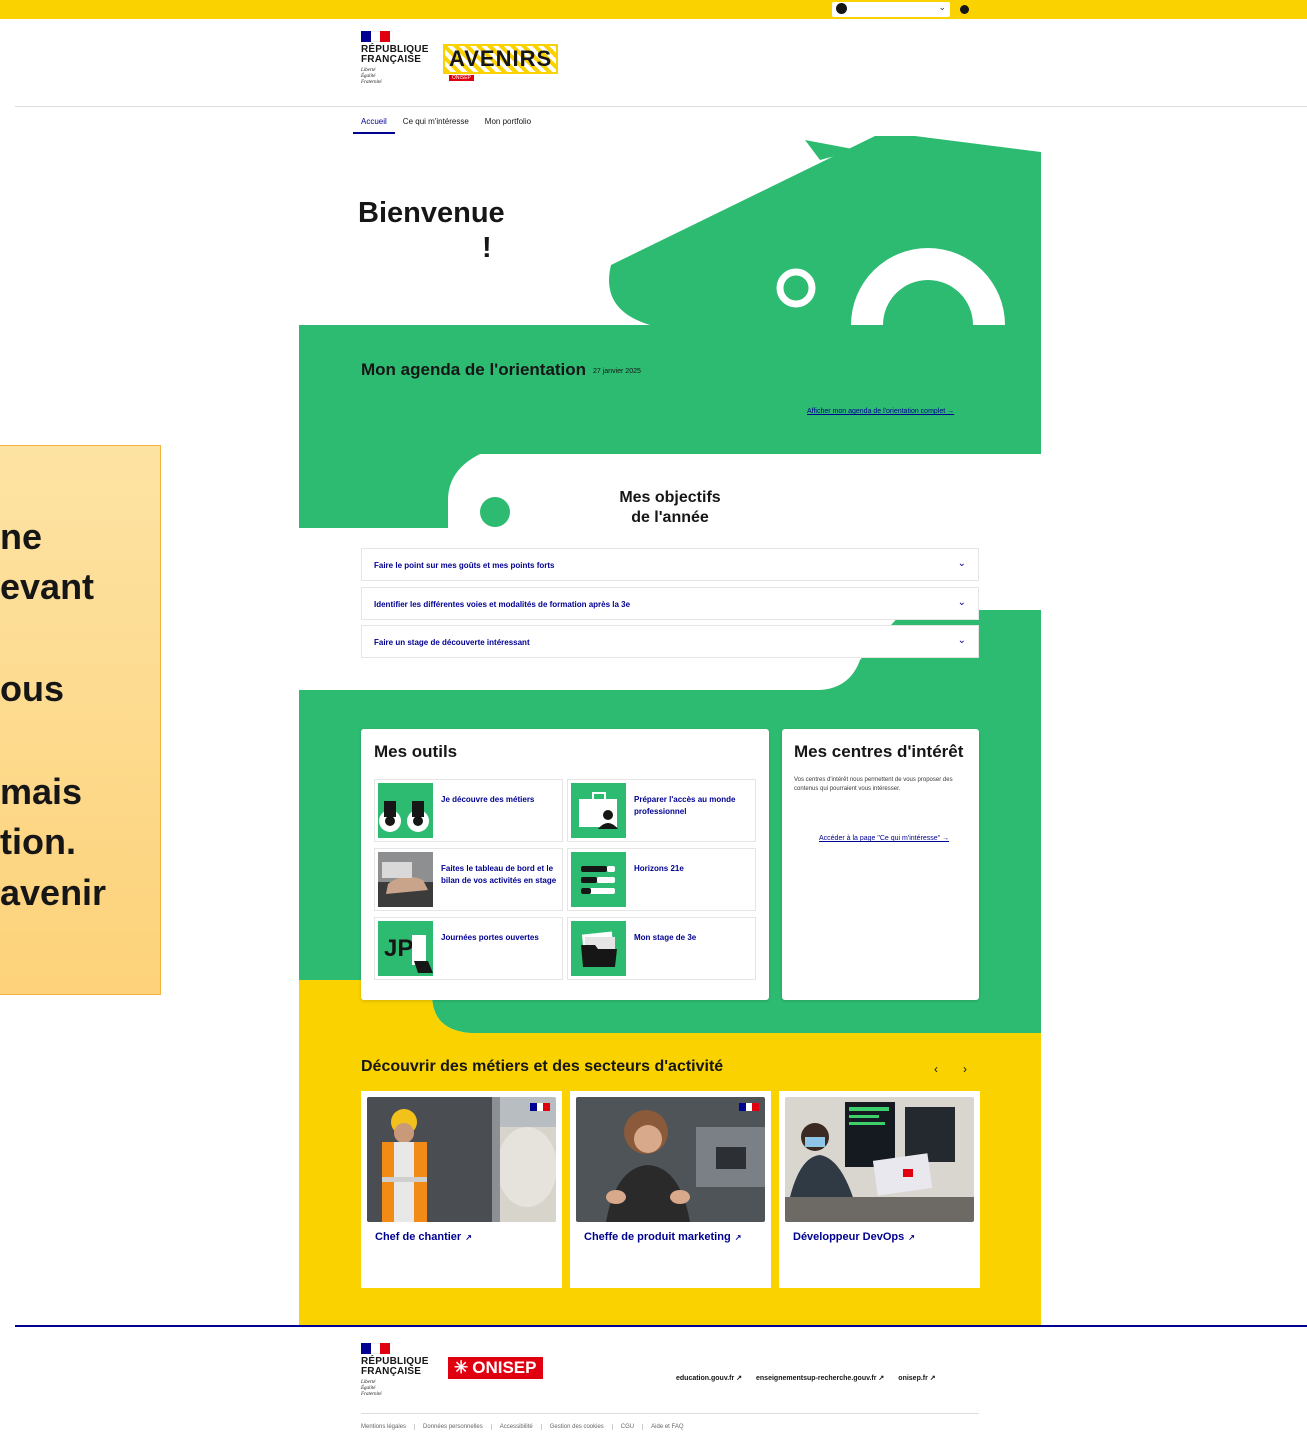 The width and height of the screenshot is (1307, 1440). Describe the element at coordinates (670, 507) in the screenshot. I see `objectifs-title: Mes objectifs de l'année` at that location.